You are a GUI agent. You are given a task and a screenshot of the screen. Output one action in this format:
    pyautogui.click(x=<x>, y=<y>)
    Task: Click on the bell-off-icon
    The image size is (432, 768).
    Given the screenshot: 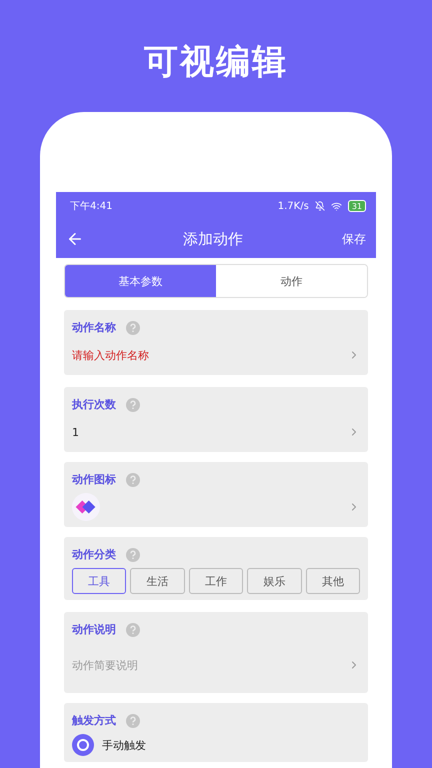 What is the action you would take?
    pyautogui.click(x=319, y=206)
    